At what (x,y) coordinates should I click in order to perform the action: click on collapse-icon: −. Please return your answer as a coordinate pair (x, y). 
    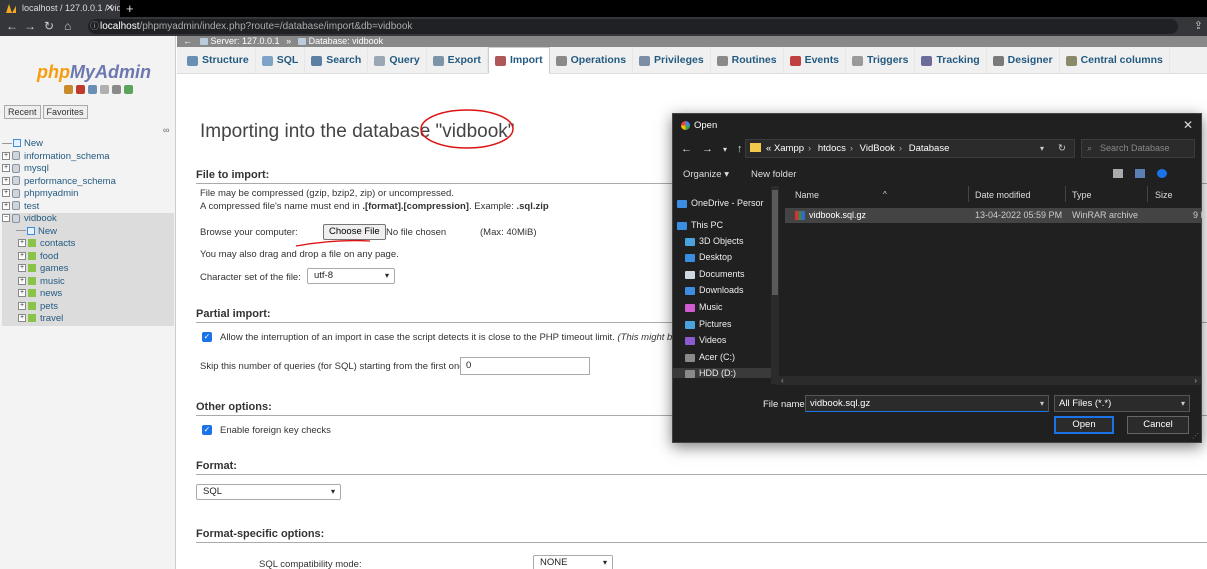
    Looking at the image, I should click on (6, 218).